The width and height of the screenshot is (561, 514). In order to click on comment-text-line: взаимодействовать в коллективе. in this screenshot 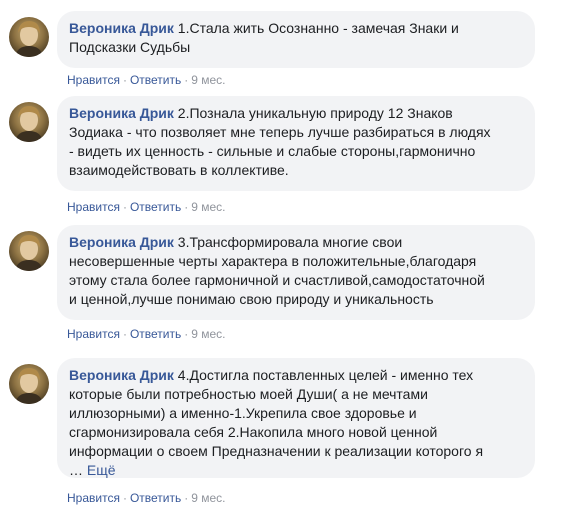, I will do `click(179, 170)`.